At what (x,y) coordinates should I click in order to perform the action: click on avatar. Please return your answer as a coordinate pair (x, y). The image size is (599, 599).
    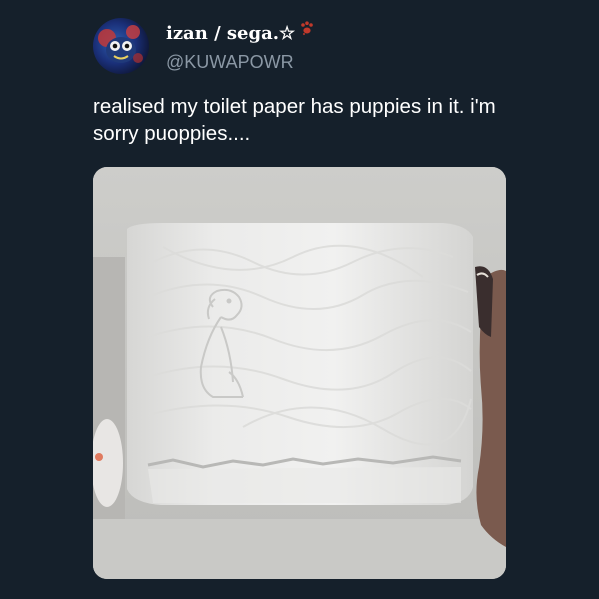
    Looking at the image, I should click on (121, 46).